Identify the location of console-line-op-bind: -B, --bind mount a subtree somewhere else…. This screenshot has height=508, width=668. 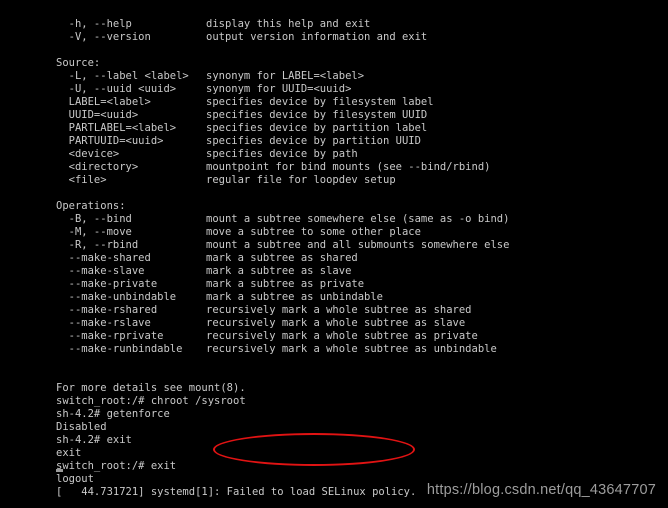
(356, 219).